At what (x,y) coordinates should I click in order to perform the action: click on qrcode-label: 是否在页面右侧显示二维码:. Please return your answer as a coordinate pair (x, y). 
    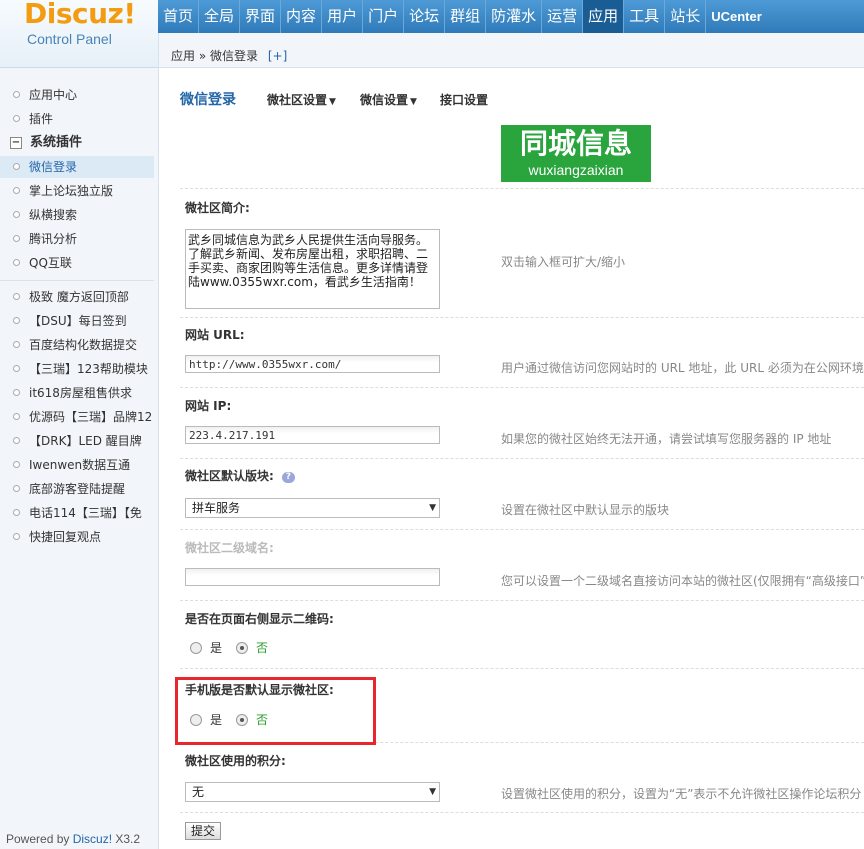
    Looking at the image, I should click on (259, 619).